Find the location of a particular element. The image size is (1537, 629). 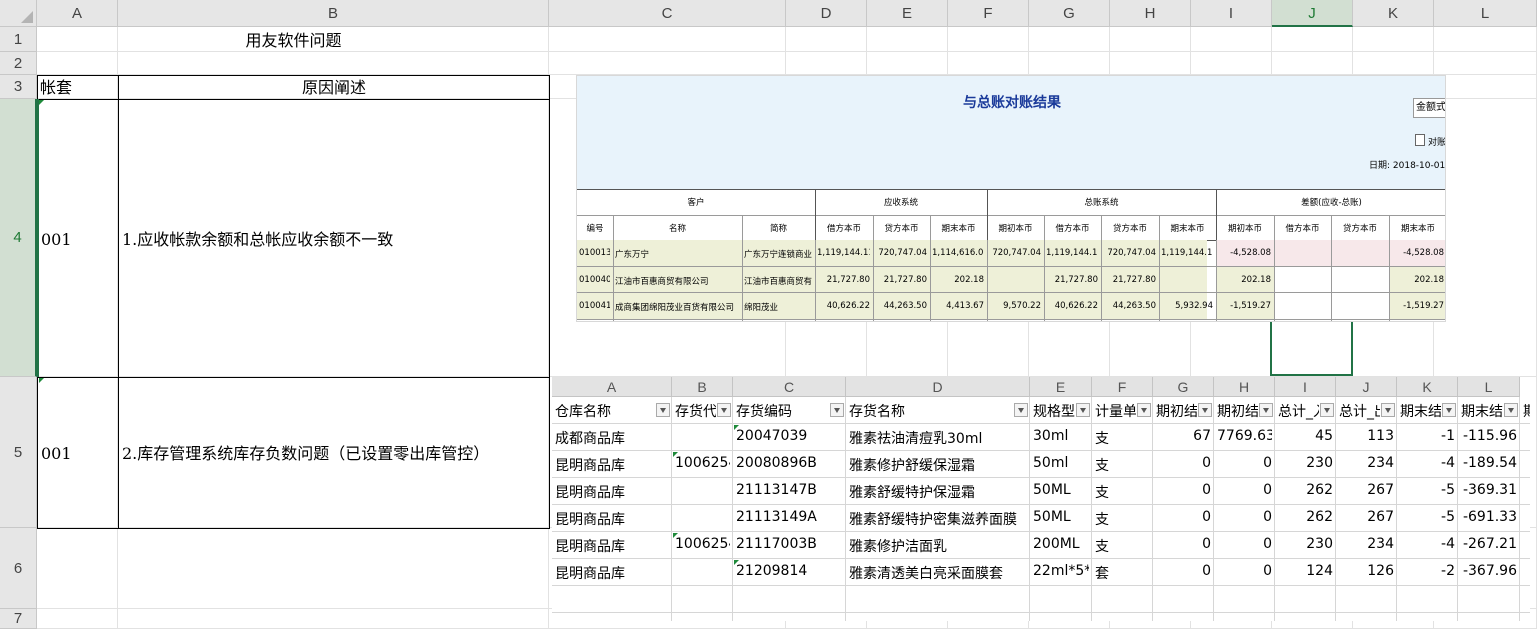

row-header-3: 3 is located at coordinates (18, 87).